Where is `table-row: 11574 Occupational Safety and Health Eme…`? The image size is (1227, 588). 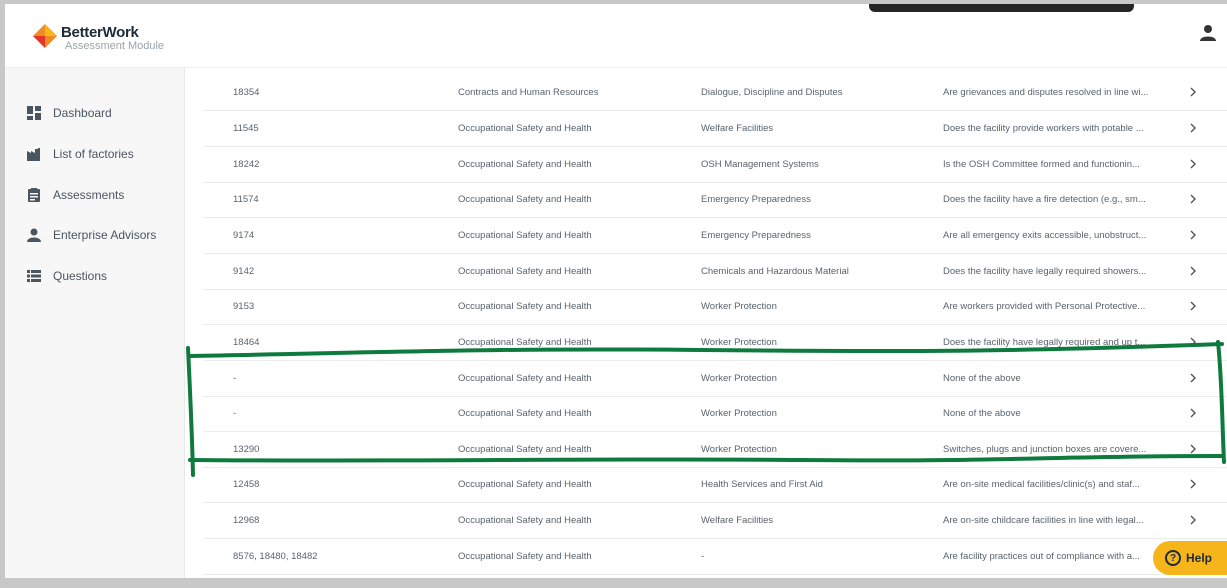
table-row: 11574 Occupational Safety and Health Eme… is located at coordinates (715, 200).